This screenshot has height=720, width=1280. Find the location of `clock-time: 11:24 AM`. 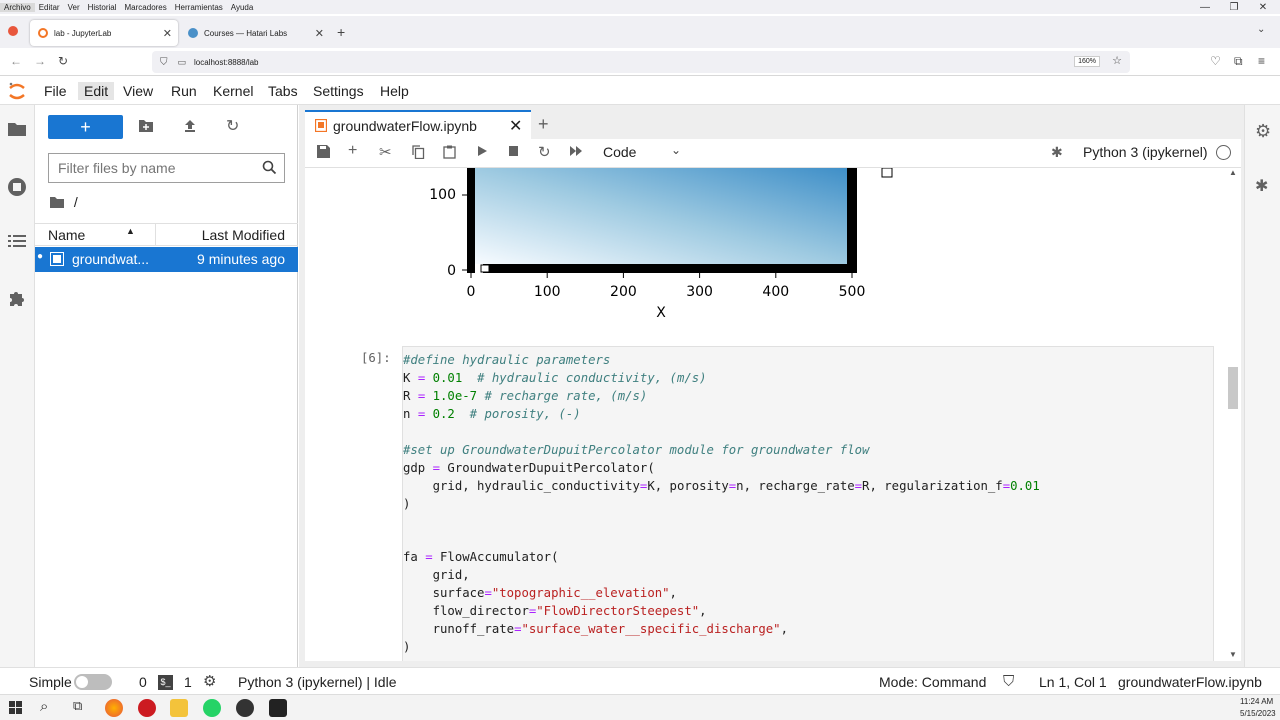

clock-time: 11:24 AM is located at coordinates (1256, 701).